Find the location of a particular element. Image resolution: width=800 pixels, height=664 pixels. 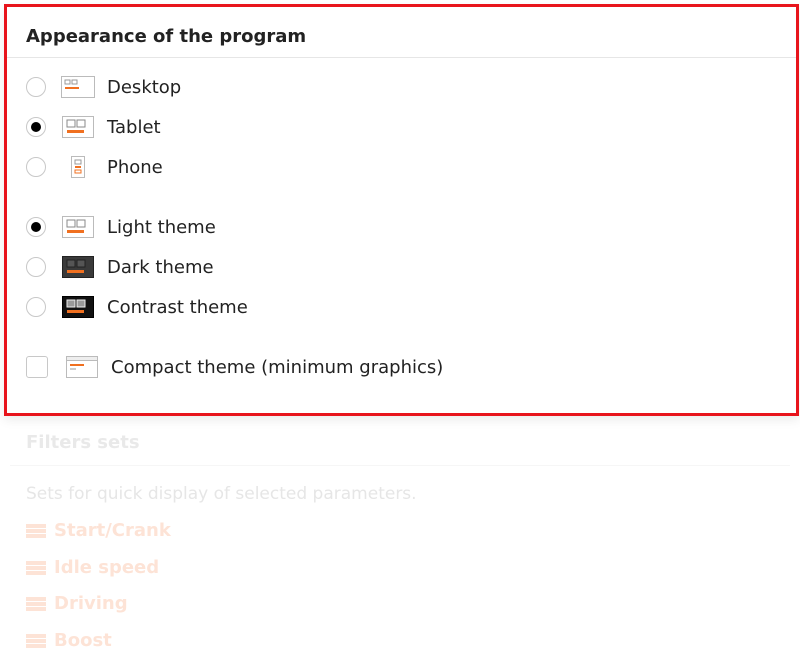

option-compact-theme: Compact theme (minimum graphics) is located at coordinates (234, 367).